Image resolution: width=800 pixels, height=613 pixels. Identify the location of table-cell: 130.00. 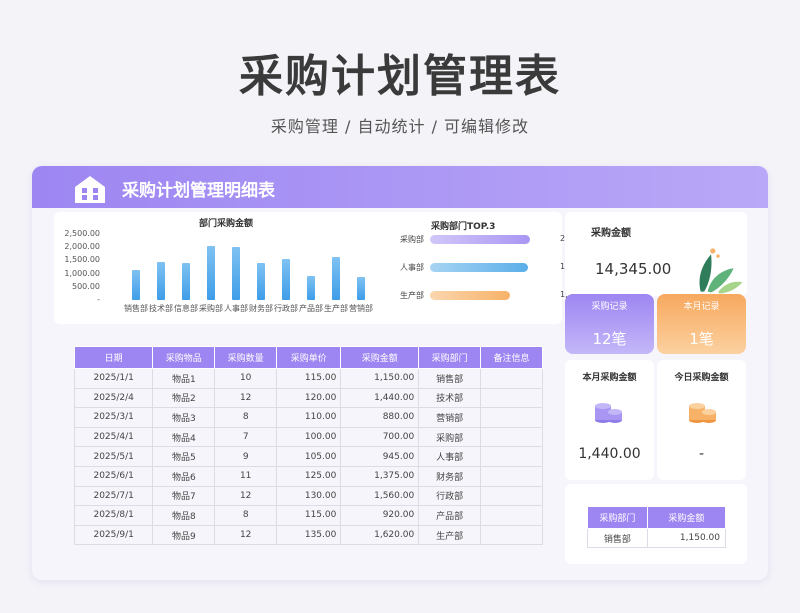
(309, 496).